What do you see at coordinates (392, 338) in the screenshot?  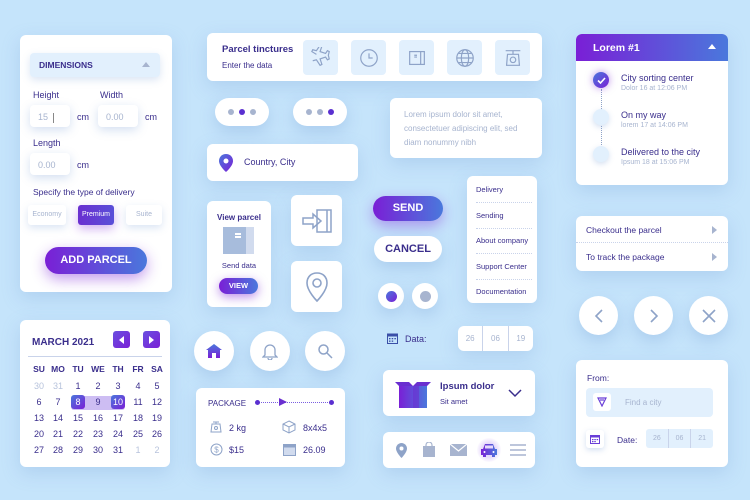 I see `calendar-icon` at bounding box center [392, 338].